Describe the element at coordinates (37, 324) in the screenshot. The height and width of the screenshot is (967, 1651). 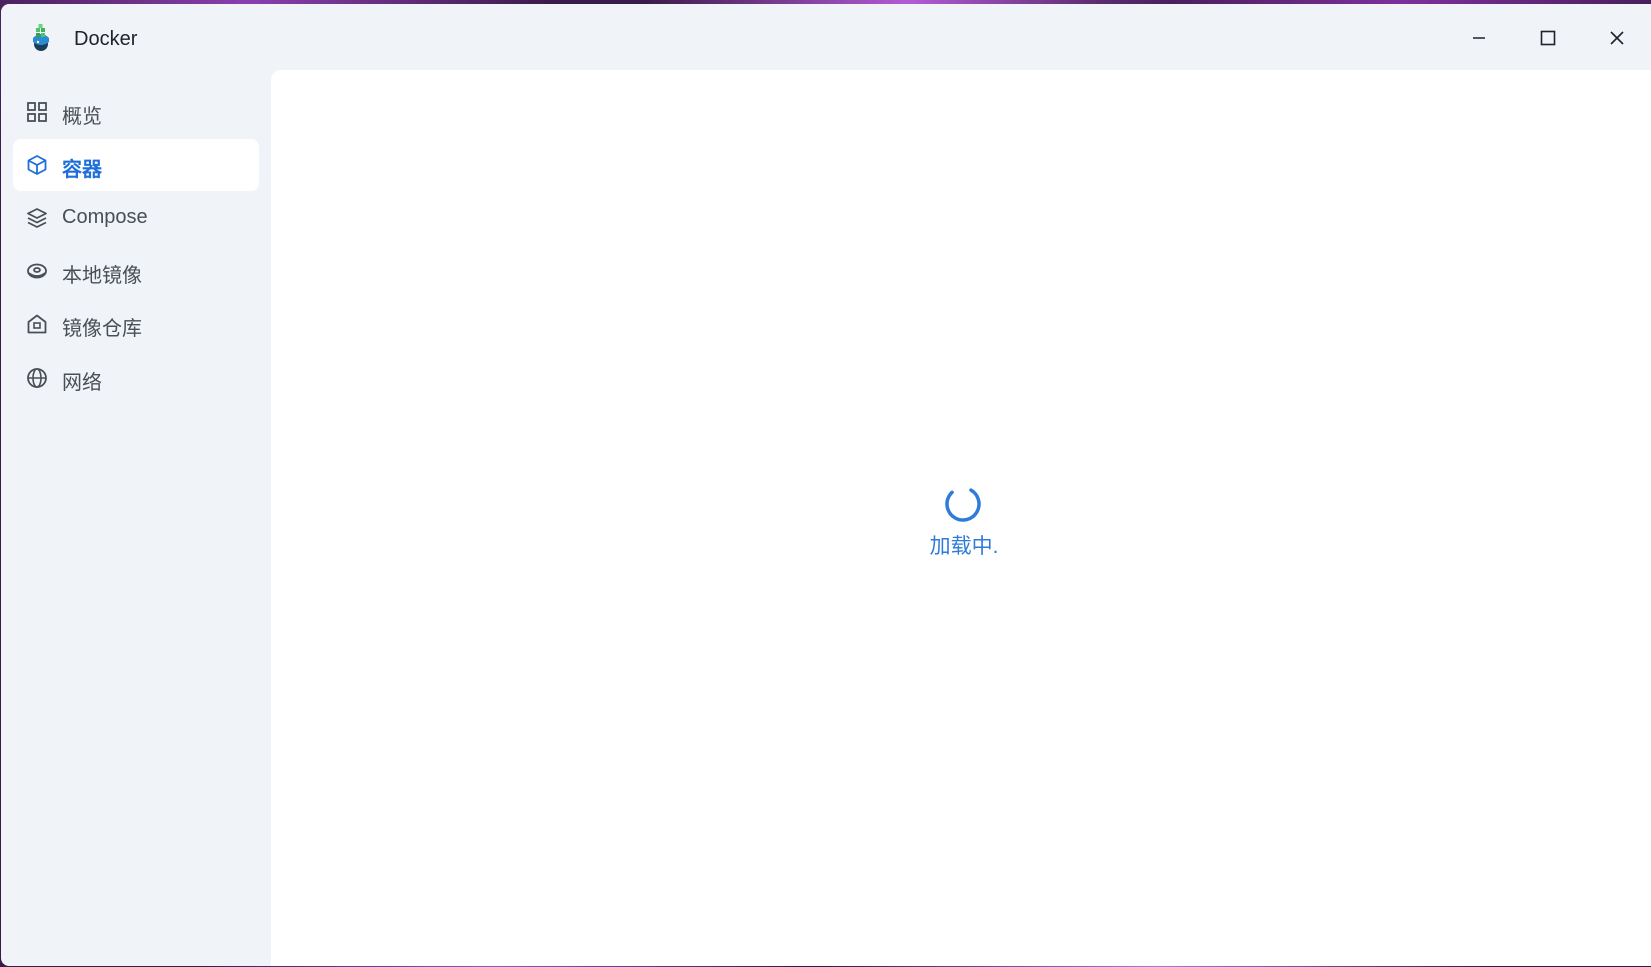
I see `warehouse-icon` at that location.